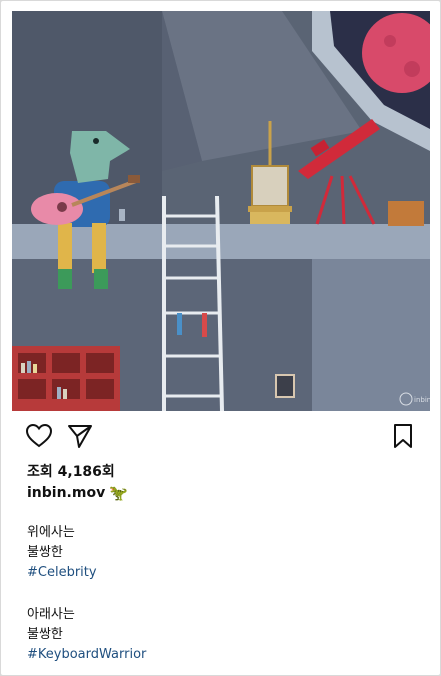 Image resolution: width=441 pixels, height=676 pixels. What do you see at coordinates (39, 436) in the screenshot?
I see `heart-icon` at bounding box center [39, 436].